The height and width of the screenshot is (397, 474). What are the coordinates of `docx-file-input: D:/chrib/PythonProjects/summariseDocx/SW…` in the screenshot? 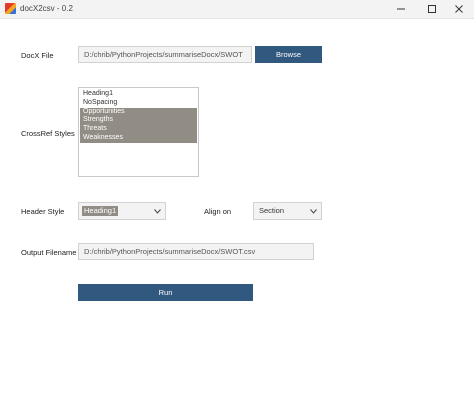 It's located at (165, 54).